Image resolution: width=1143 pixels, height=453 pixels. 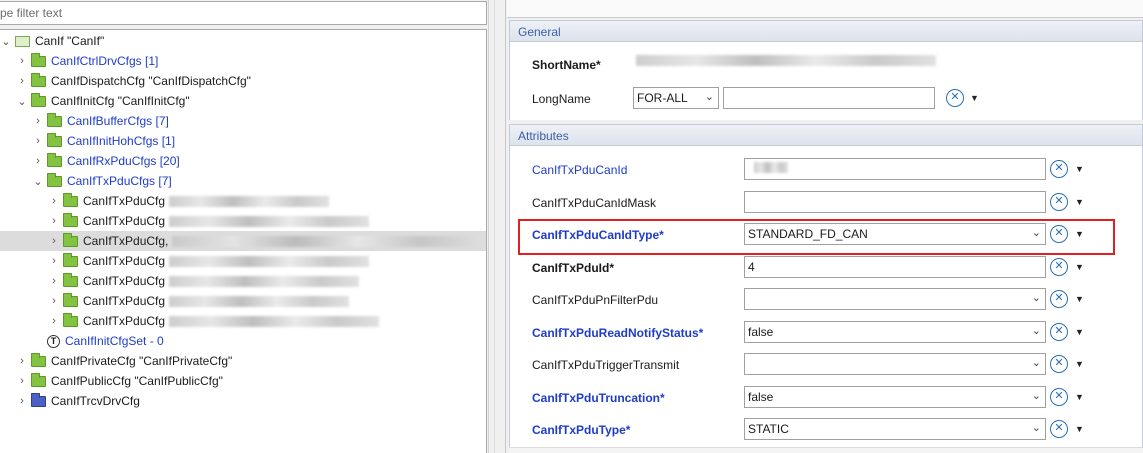 What do you see at coordinates (243, 361) in the screenshot?
I see `tree-item: › CanIfPrivateCfg "CanIfPrivateCfg"` at bounding box center [243, 361].